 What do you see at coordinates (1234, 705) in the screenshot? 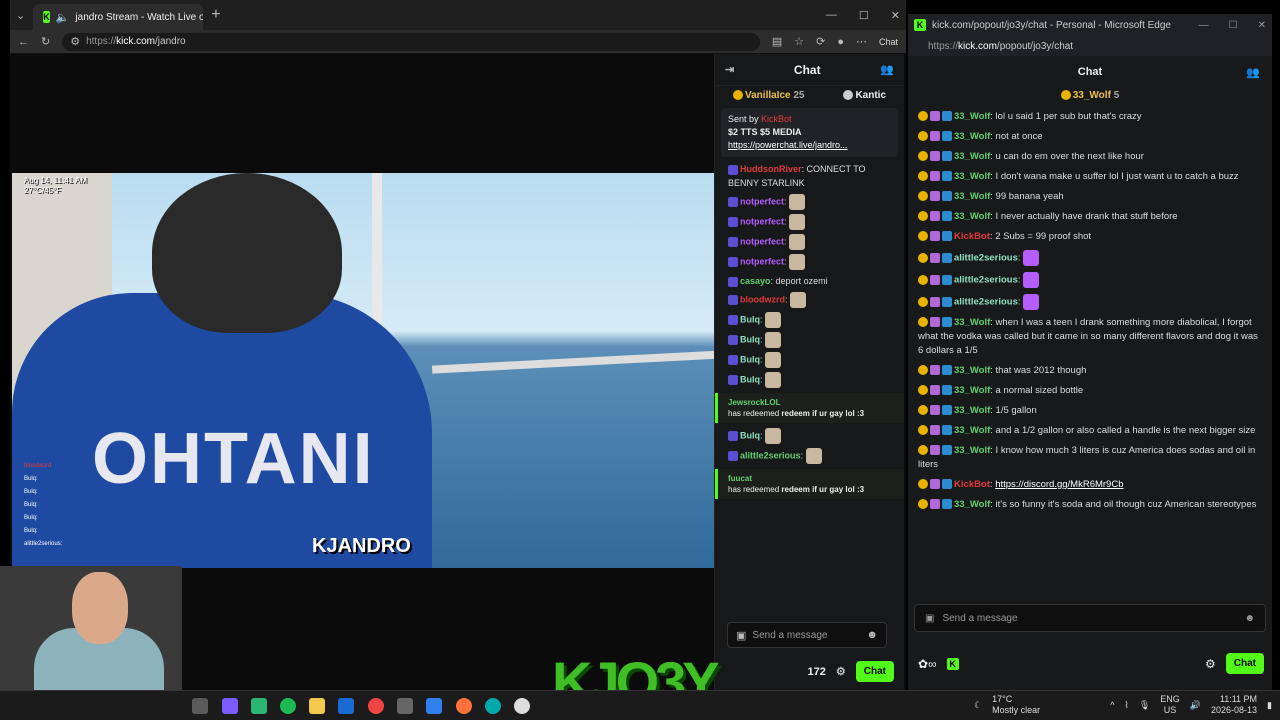
I see `clock: 11:11 PM 2026-08-13` at bounding box center [1234, 705].